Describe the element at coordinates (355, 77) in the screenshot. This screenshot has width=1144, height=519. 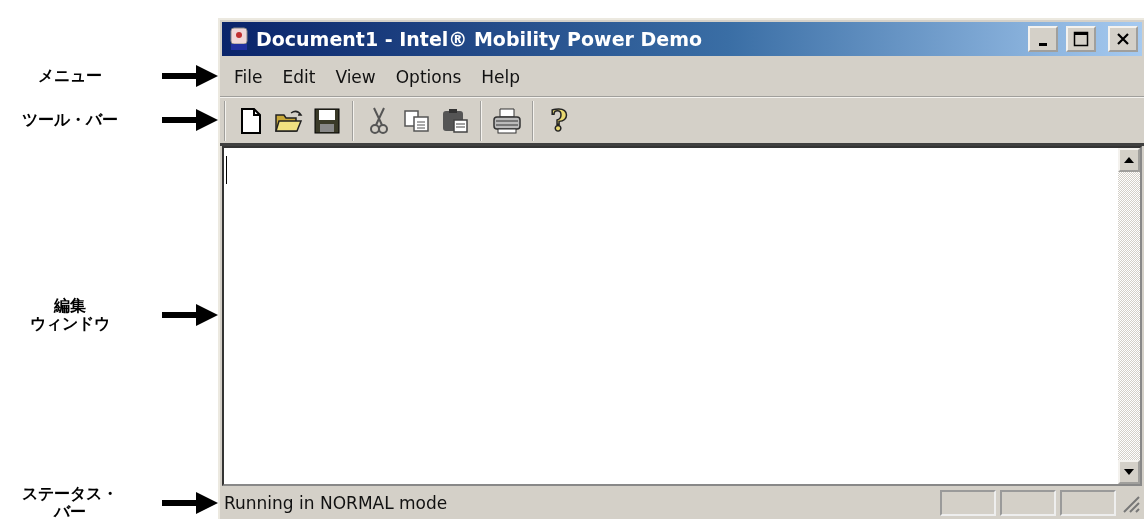
I see `menu-item: View` at that location.